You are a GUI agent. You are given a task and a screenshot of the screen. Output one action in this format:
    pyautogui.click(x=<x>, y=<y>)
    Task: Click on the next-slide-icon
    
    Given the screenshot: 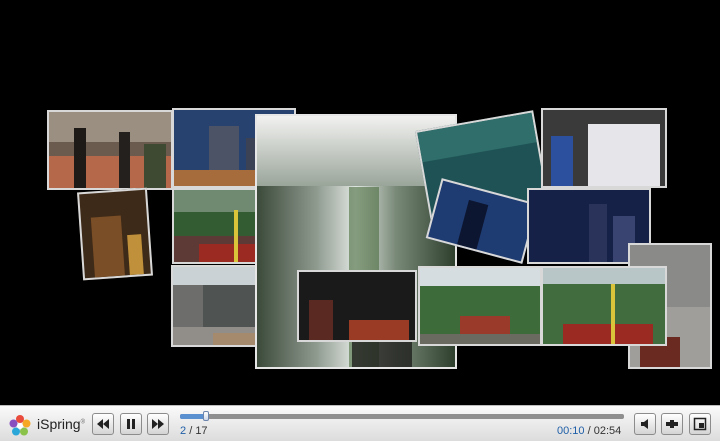 What is the action you would take?
    pyautogui.click(x=158, y=424)
    